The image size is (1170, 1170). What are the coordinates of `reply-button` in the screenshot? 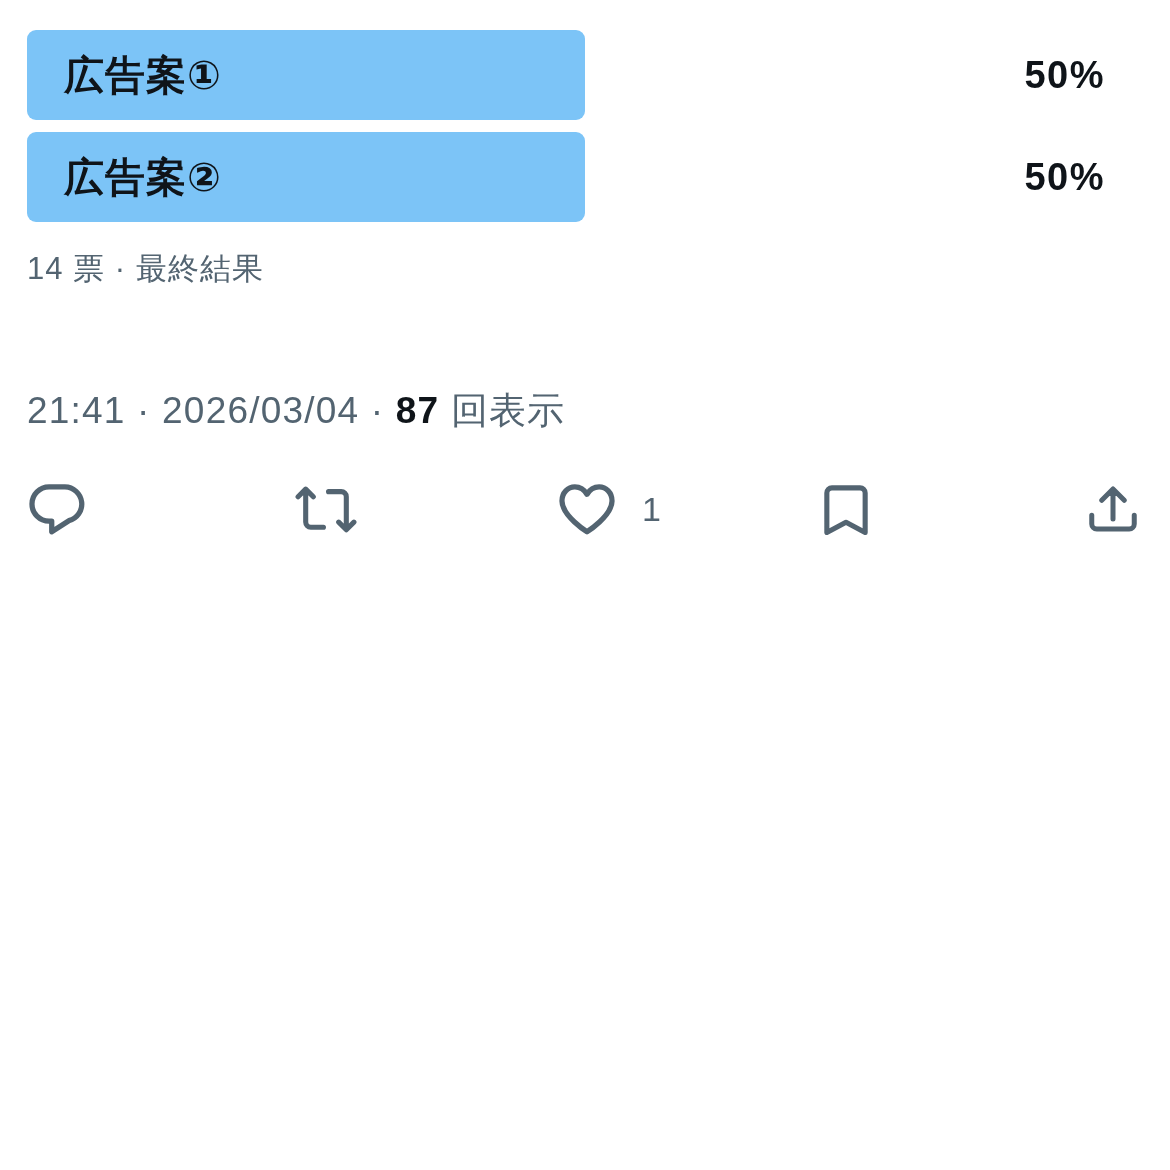 It's located at (57, 509).